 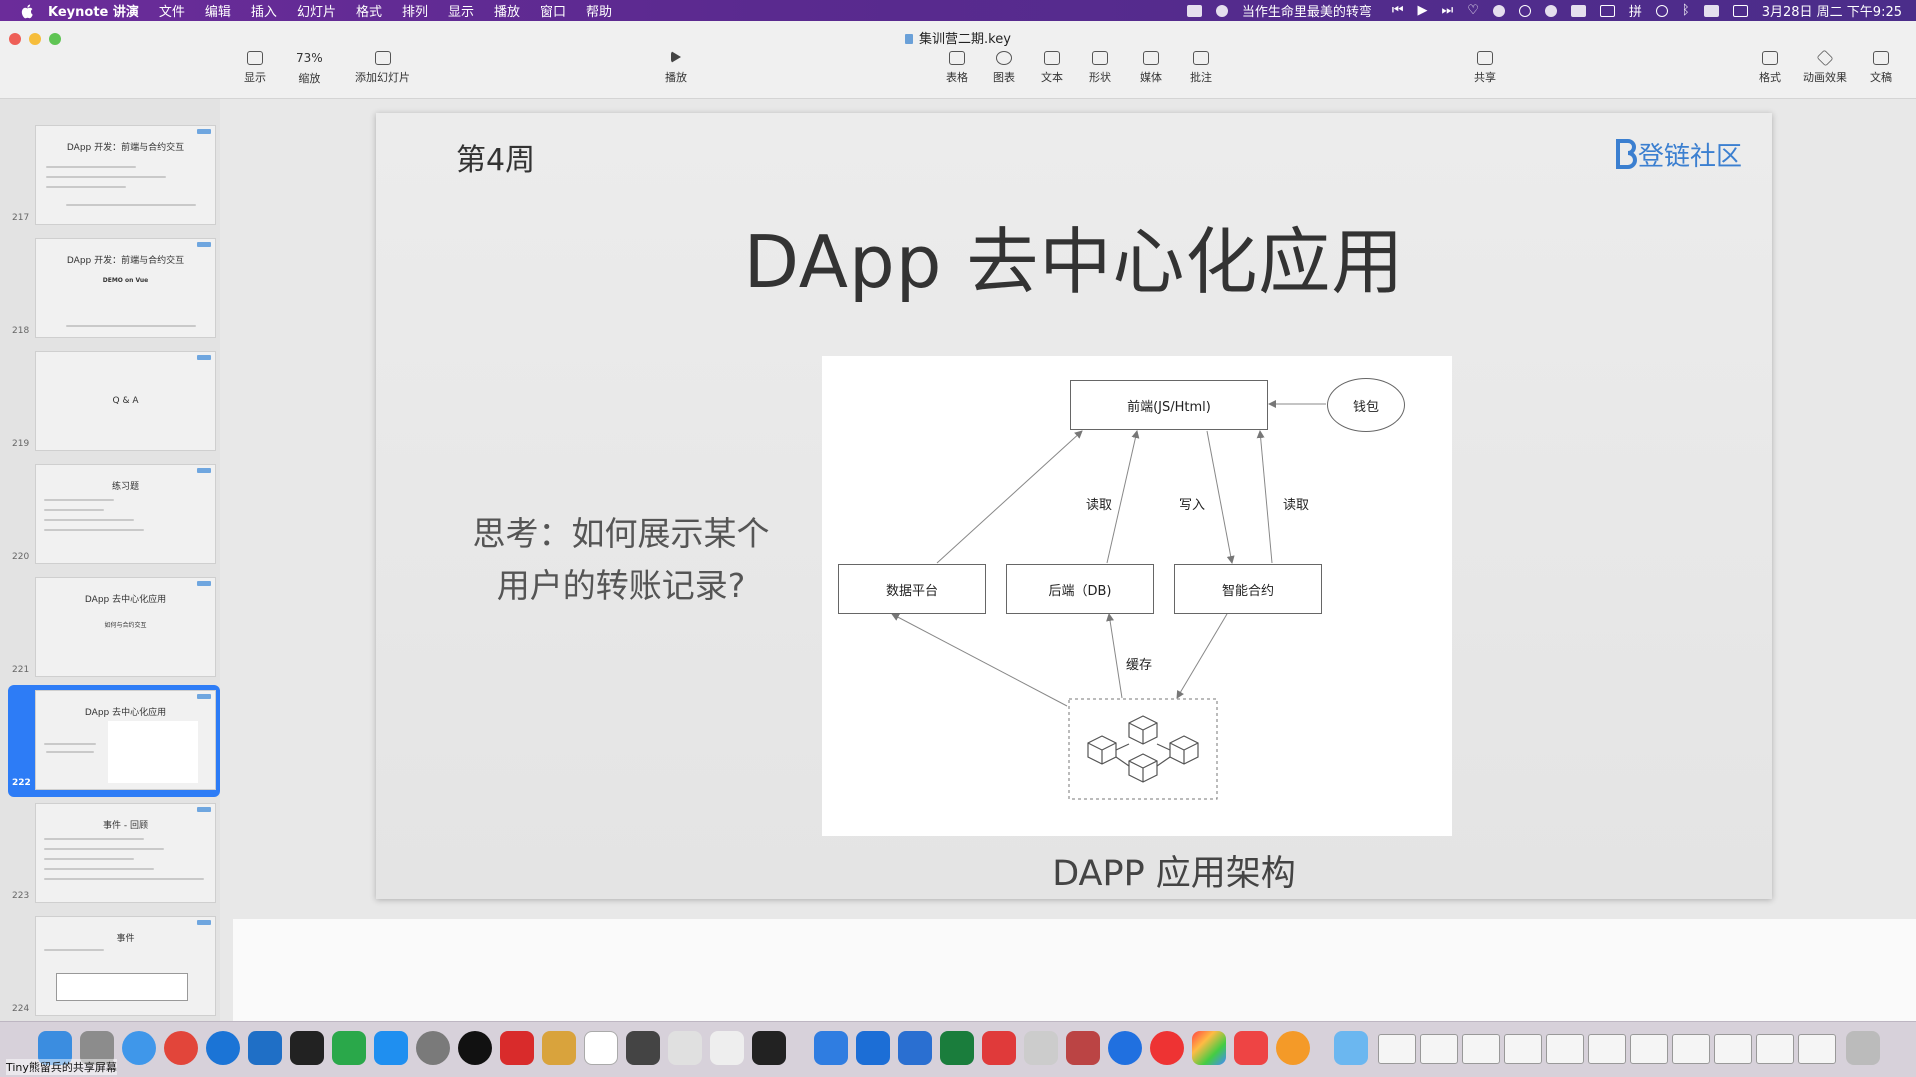 What do you see at coordinates (621, 585) in the screenshot?
I see `question-line-2: 用户的转账记录?` at bounding box center [621, 585].